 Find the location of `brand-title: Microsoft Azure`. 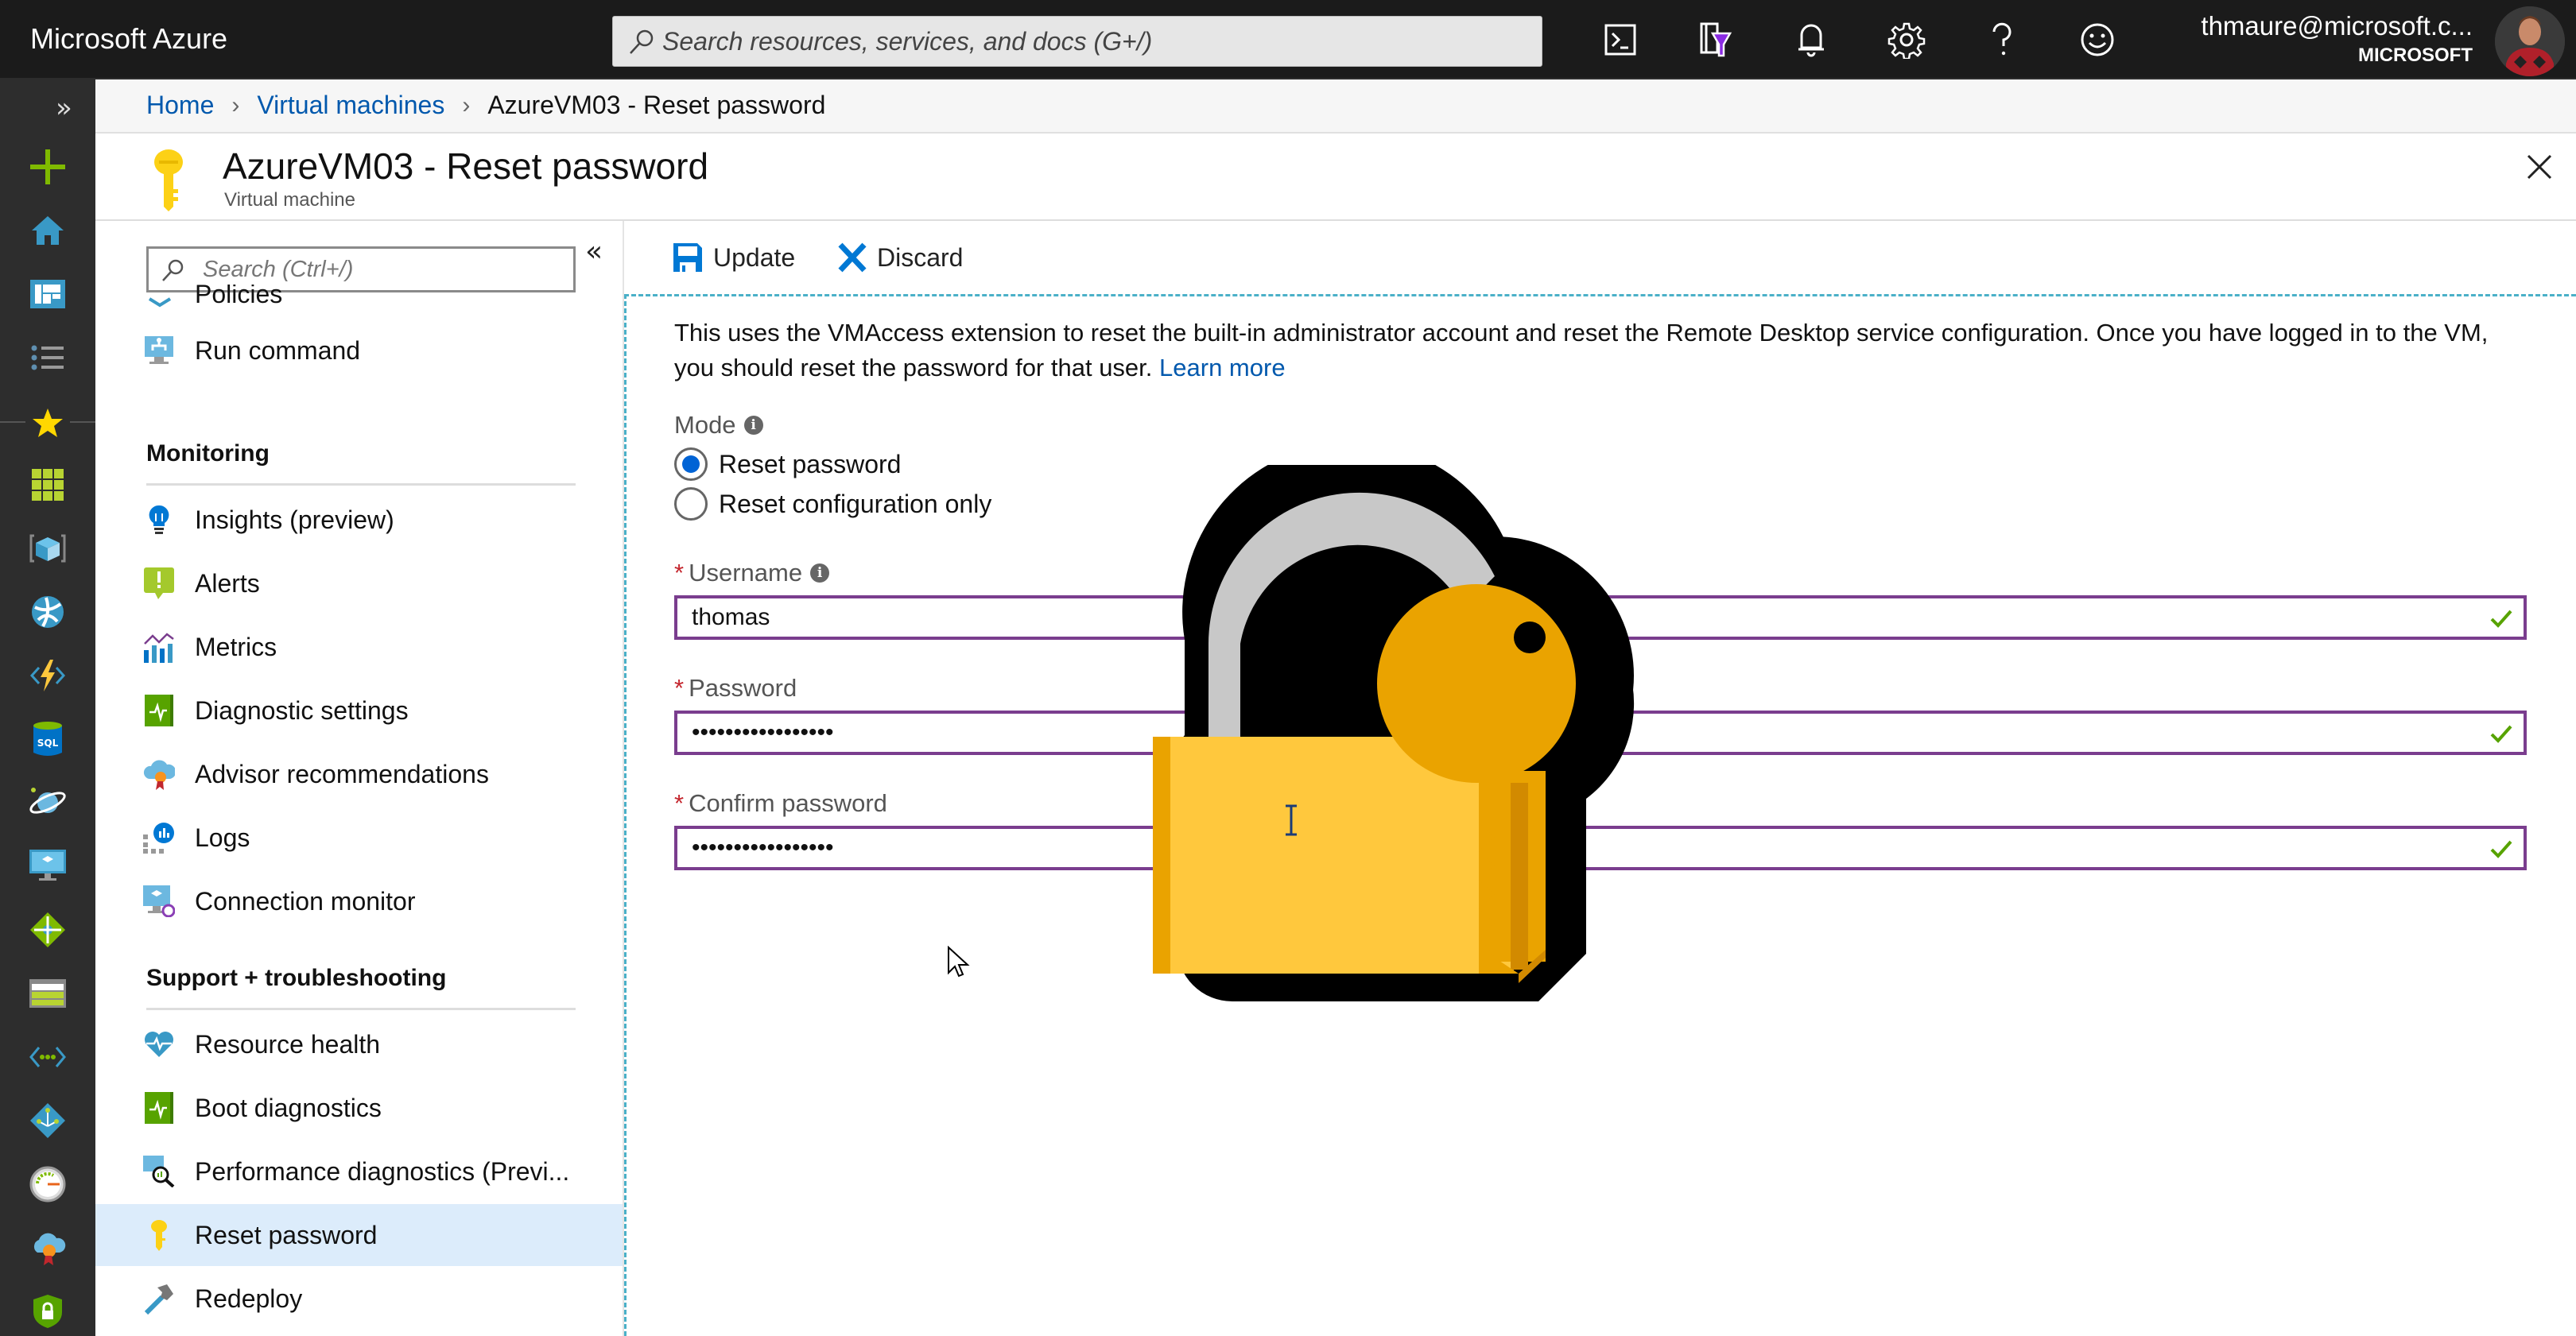

brand-title: Microsoft Azure is located at coordinates (128, 39).